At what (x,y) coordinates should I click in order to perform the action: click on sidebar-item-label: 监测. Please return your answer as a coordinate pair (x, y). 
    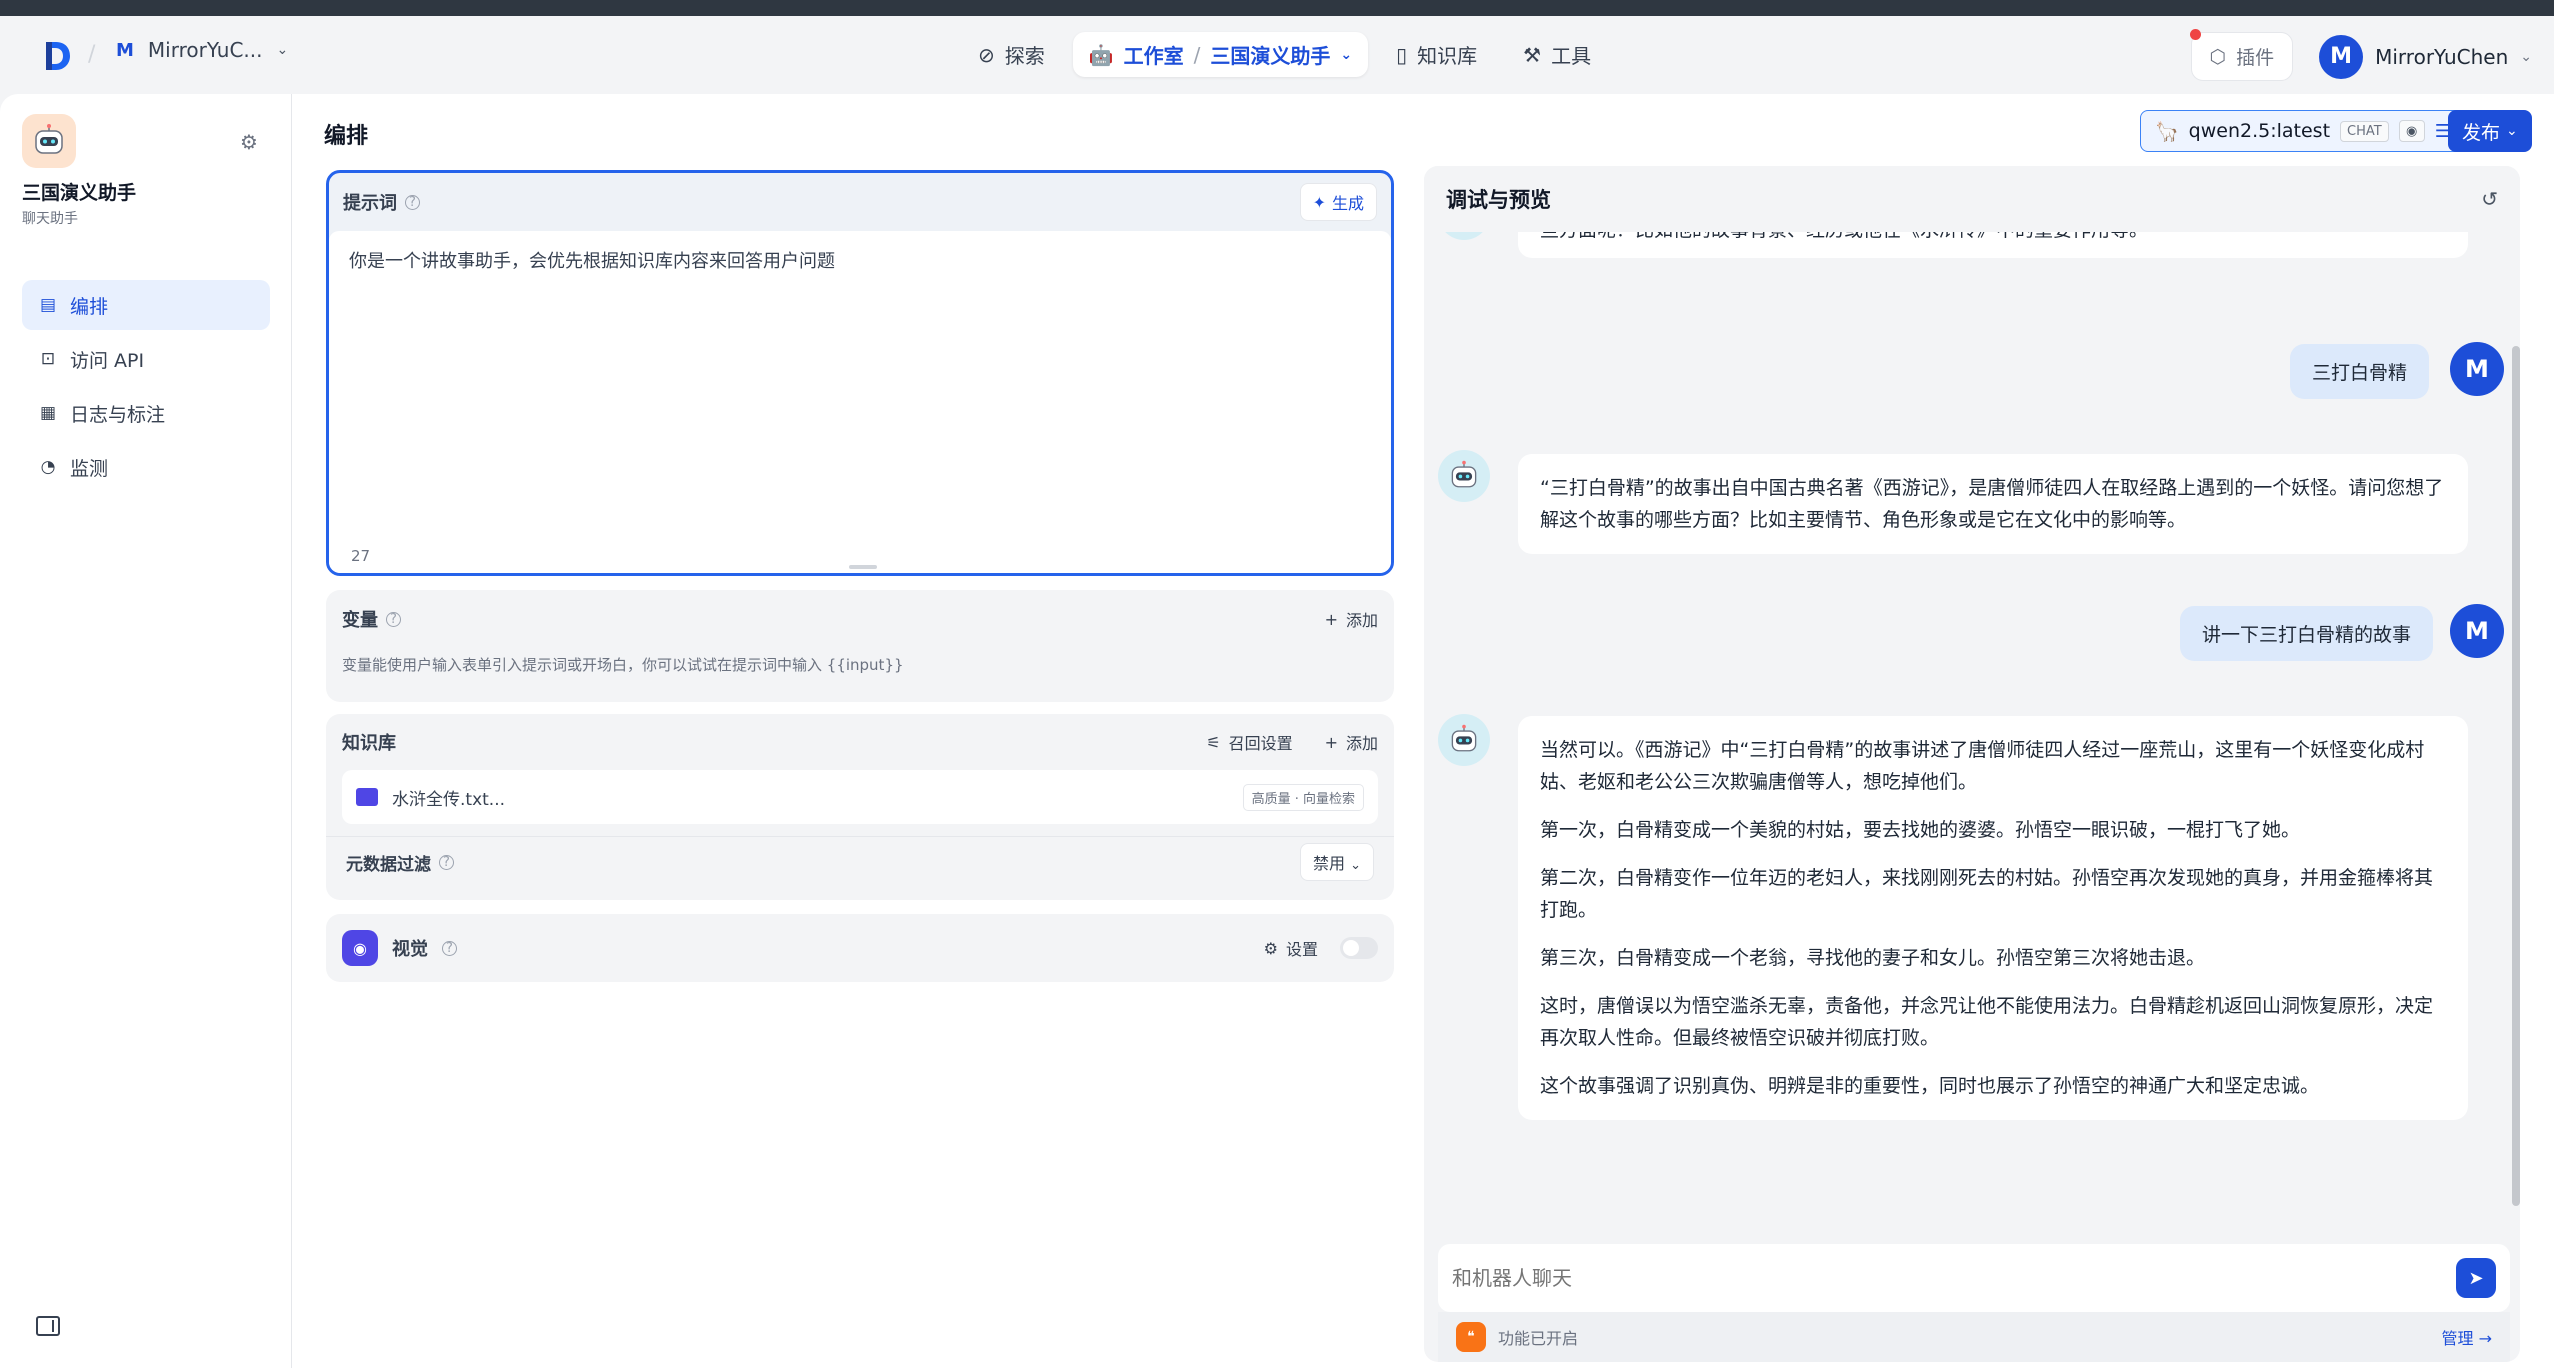
    Looking at the image, I should click on (89, 468).